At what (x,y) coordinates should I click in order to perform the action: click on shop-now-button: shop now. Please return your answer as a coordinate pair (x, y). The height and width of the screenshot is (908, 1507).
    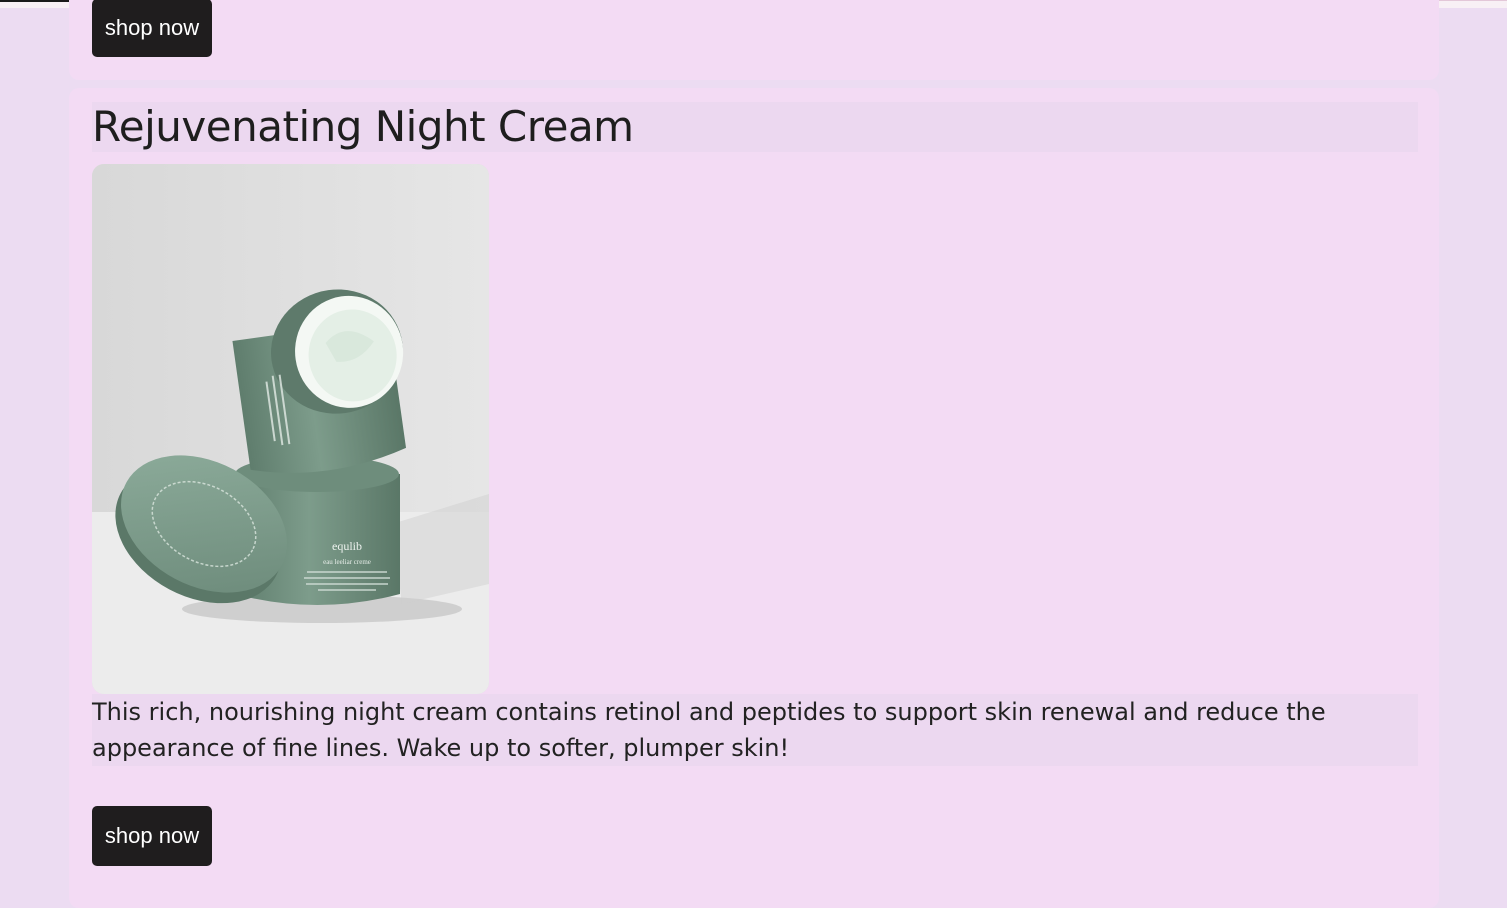
    Looking at the image, I should click on (152, 836).